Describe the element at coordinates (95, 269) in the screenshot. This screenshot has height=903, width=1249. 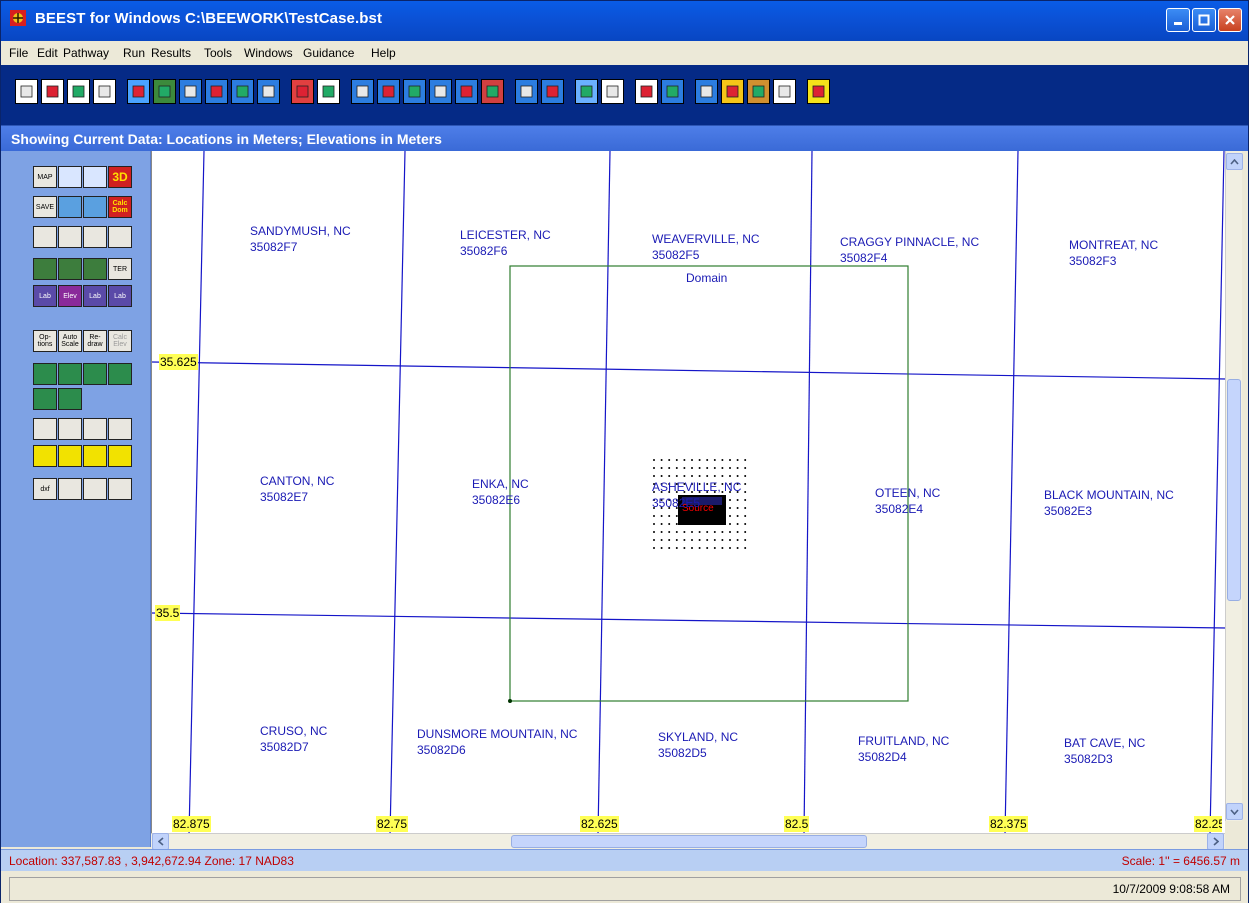
I see `label-box-palette-button` at that location.